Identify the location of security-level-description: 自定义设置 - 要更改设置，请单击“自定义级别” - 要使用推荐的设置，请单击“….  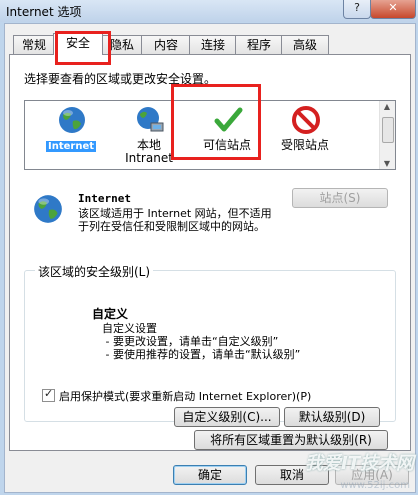
(201, 341).